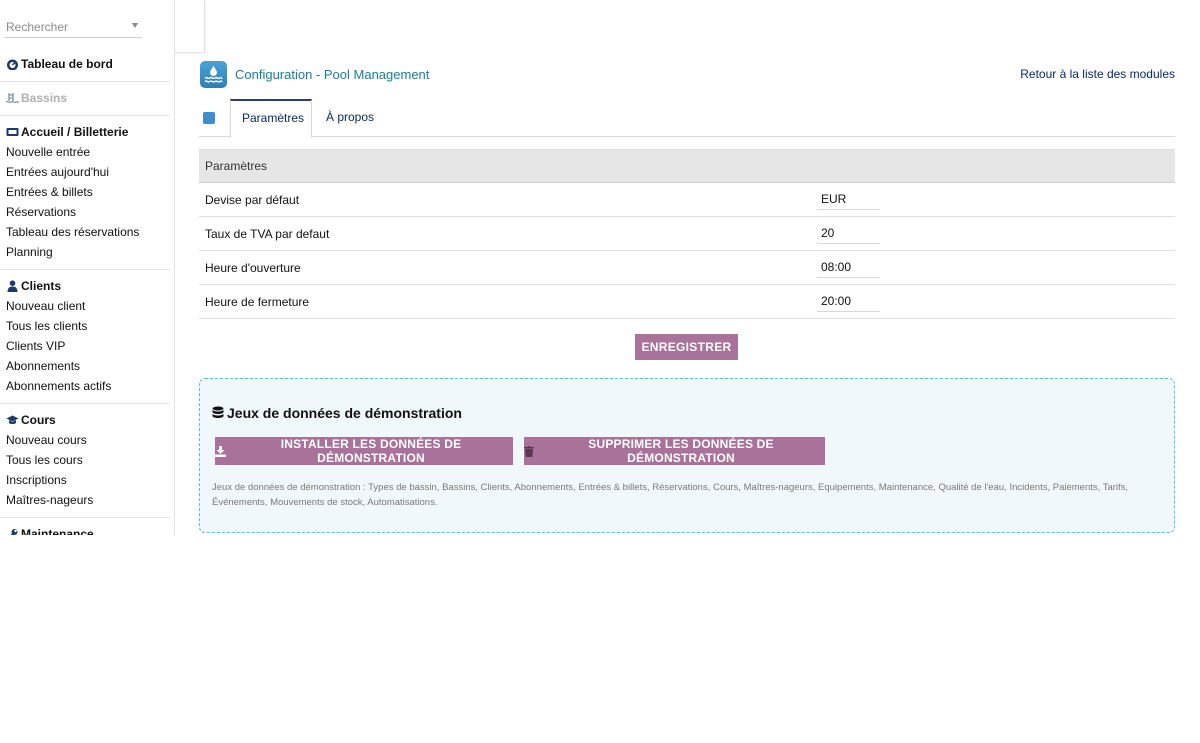 Image resolution: width=1200 pixels, height=743 pixels. What do you see at coordinates (85, 286) in the screenshot?
I see `menu-title-clients: Clients` at bounding box center [85, 286].